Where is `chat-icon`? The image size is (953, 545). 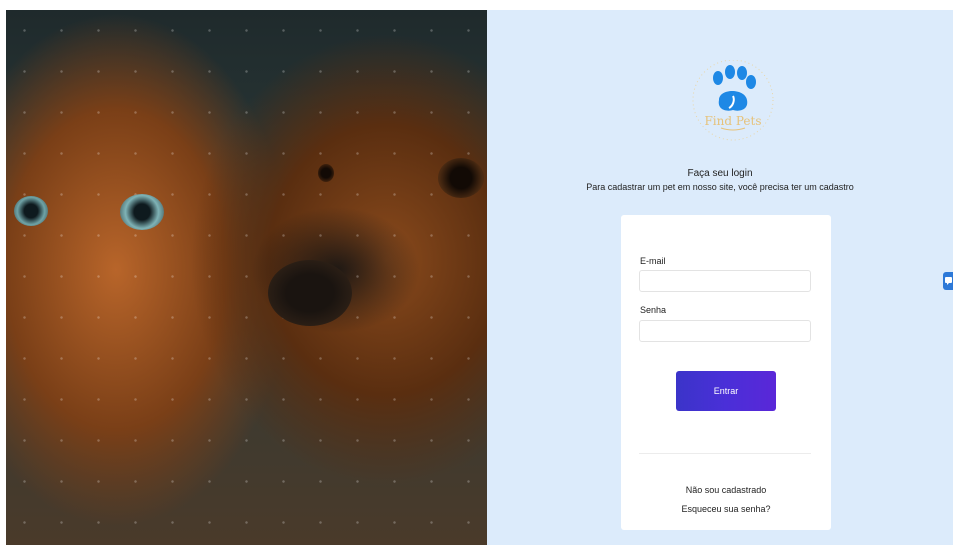
chat-icon is located at coordinates (948, 281).